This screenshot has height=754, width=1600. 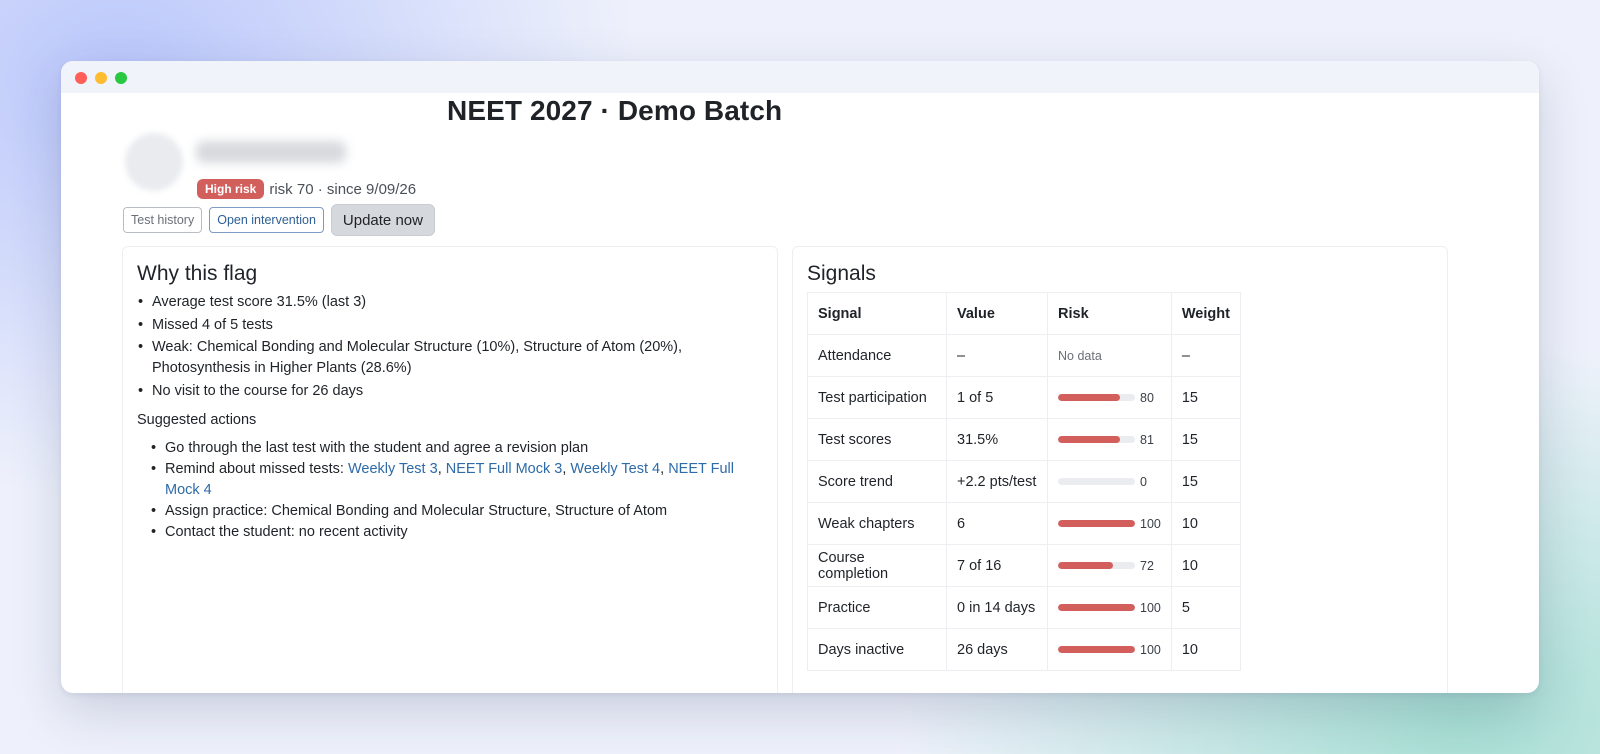 I want to click on column-header: Weight, so click(x=1205, y=313).